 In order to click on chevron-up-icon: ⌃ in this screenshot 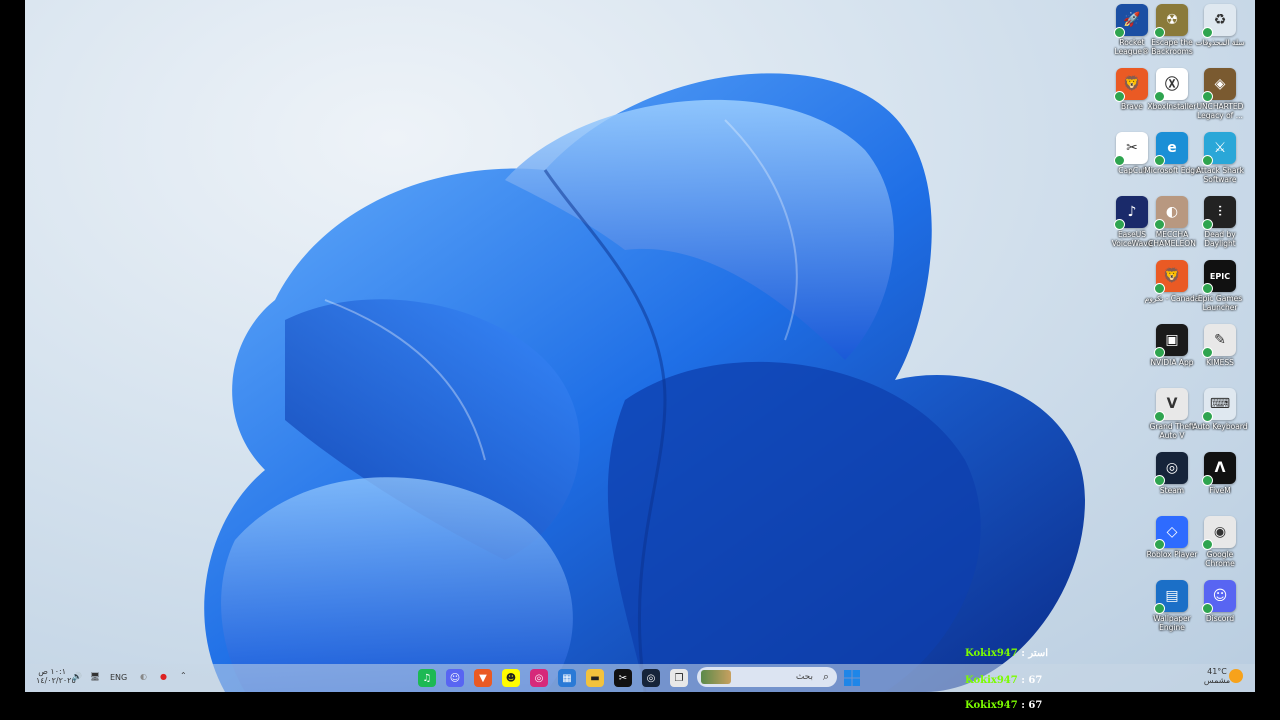, I will do `click(183, 675)`.